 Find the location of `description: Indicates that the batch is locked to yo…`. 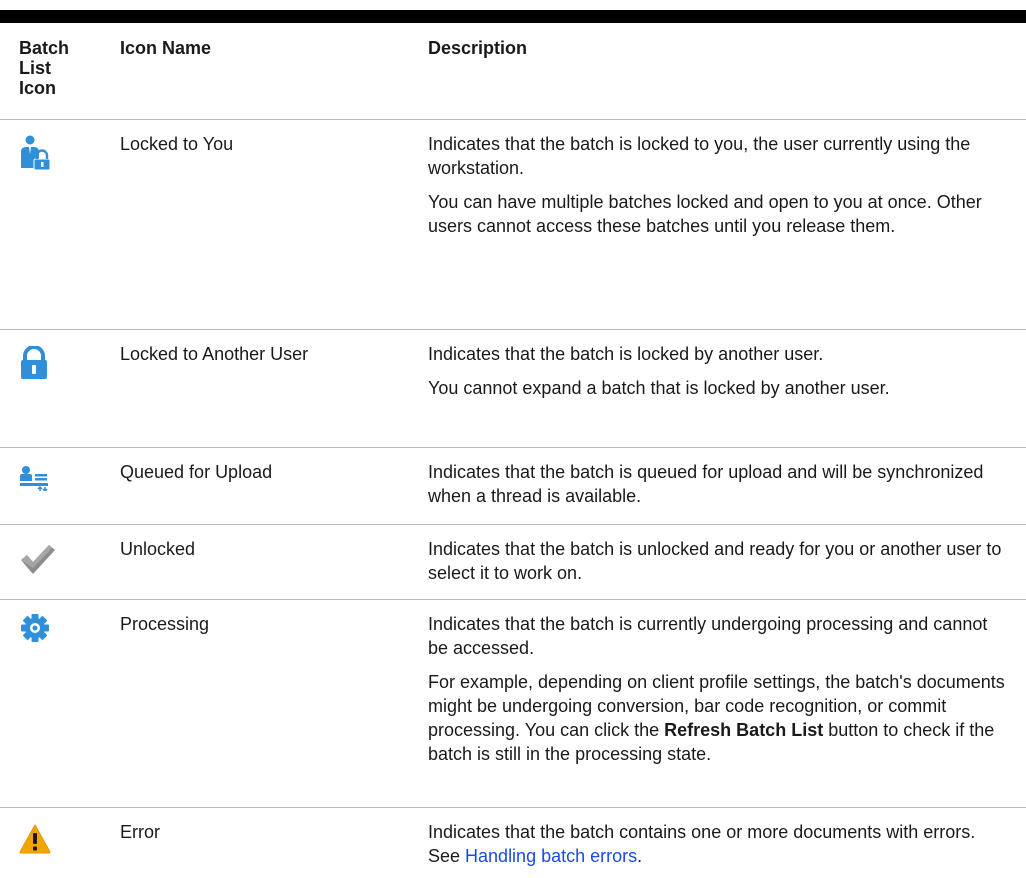

description: Indicates that the batch is locked to yo… is located at coordinates (718, 185).